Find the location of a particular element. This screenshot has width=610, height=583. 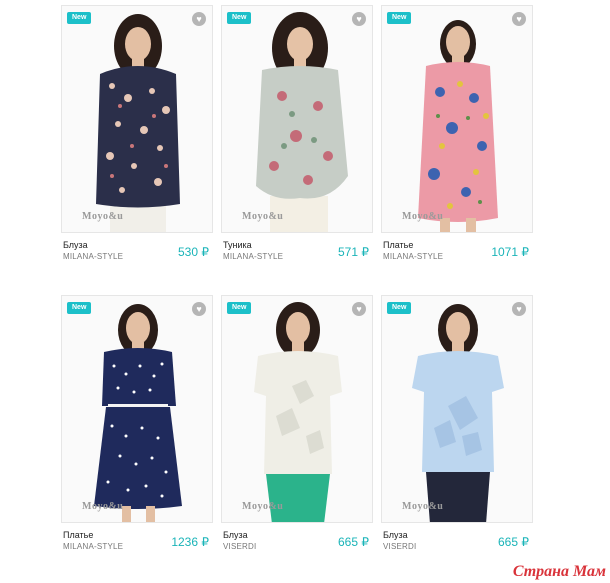

product-info: Платье MILANA-STYLE 1071 ₽ is located at coordinates (457, 255).